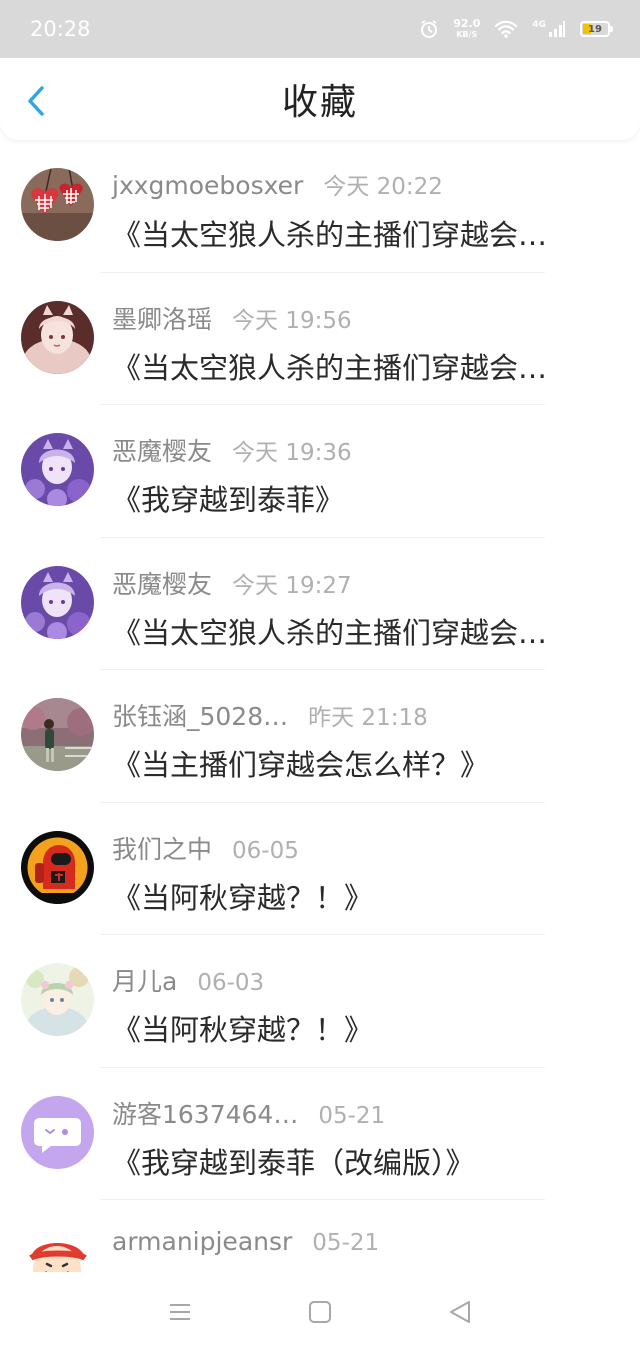 The height and width of the screenshot is (1351, 640). Describe the element at coordinates (320, 29) in the screenshot. I see `status-bar: 20:28 92.0 KB/S 4G 19` at that location.